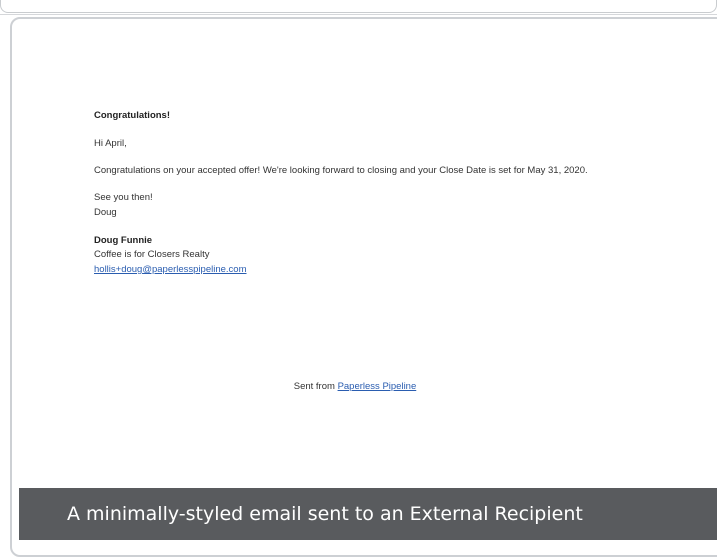 Image resolution: width=717 pixels, height=557 pixels. What do you see at coordinates (105, 212) in the screenshot?
I see `email-closing-name: Doug` at bounding box center [105, 212].